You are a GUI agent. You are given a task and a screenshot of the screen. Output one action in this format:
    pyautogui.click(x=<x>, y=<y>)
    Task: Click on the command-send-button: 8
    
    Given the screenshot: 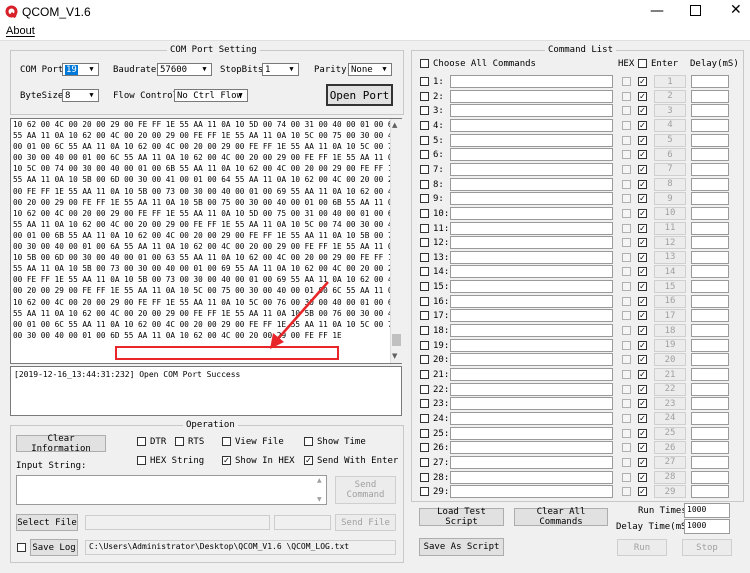 What is the action you would take?
    pyautogui.click(x=670, y=184)
    